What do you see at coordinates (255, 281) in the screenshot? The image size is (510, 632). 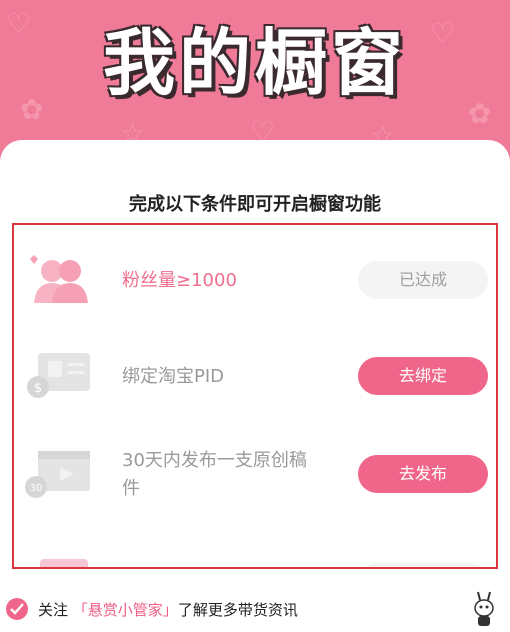 I see `requirement-row-fans: 粉丝量≥1000 已达成` at bounding box center [255, 281].